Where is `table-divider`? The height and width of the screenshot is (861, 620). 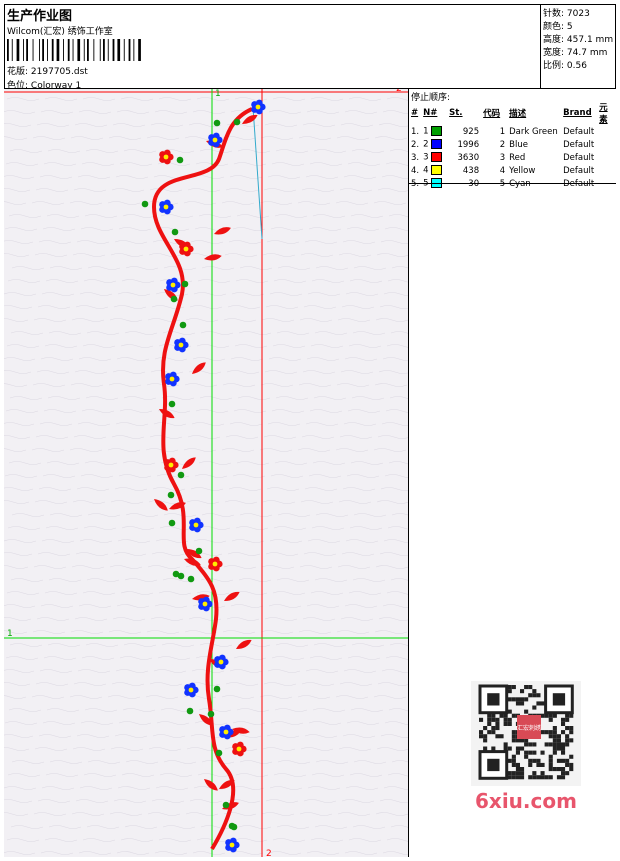
table-divider is located at coordinates (512, 183).